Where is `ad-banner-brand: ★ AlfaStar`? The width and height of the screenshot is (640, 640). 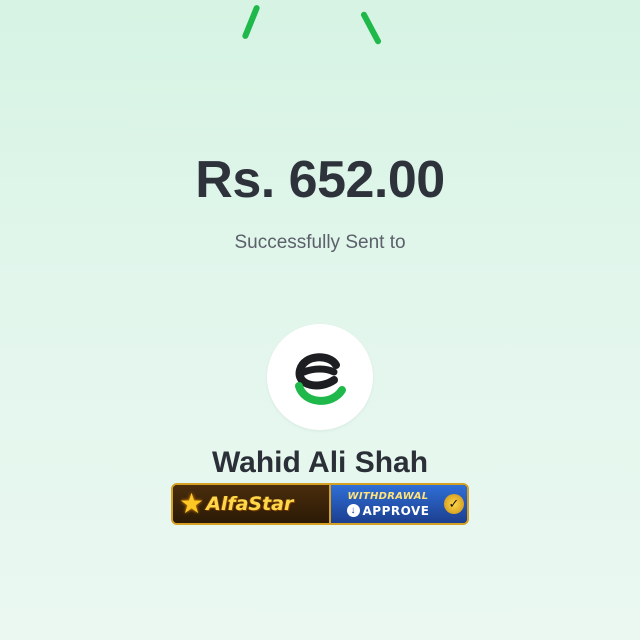
ad-banner-brand: ★ AlfaStar is located at coordinates (252, 504).